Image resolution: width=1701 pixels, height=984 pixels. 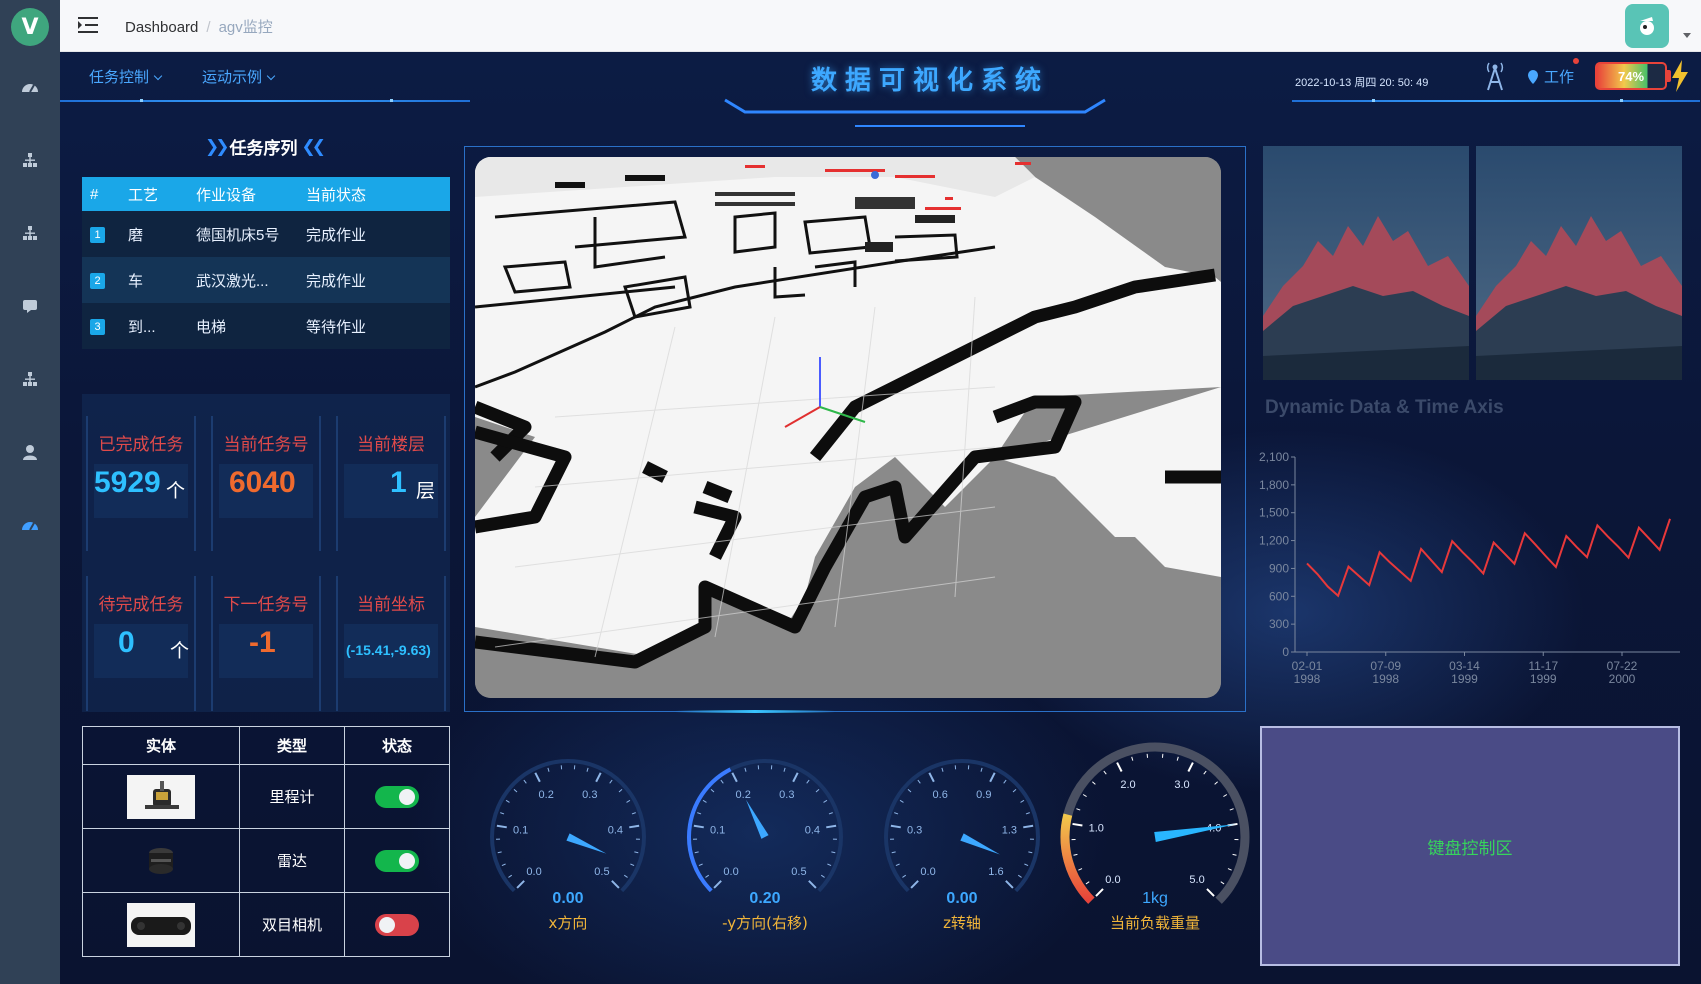 What do you see at coordinates (1181, 785) in the screenshot?
I see `gauge-tick-label: 3.0` at bounding box center [1181, 785].